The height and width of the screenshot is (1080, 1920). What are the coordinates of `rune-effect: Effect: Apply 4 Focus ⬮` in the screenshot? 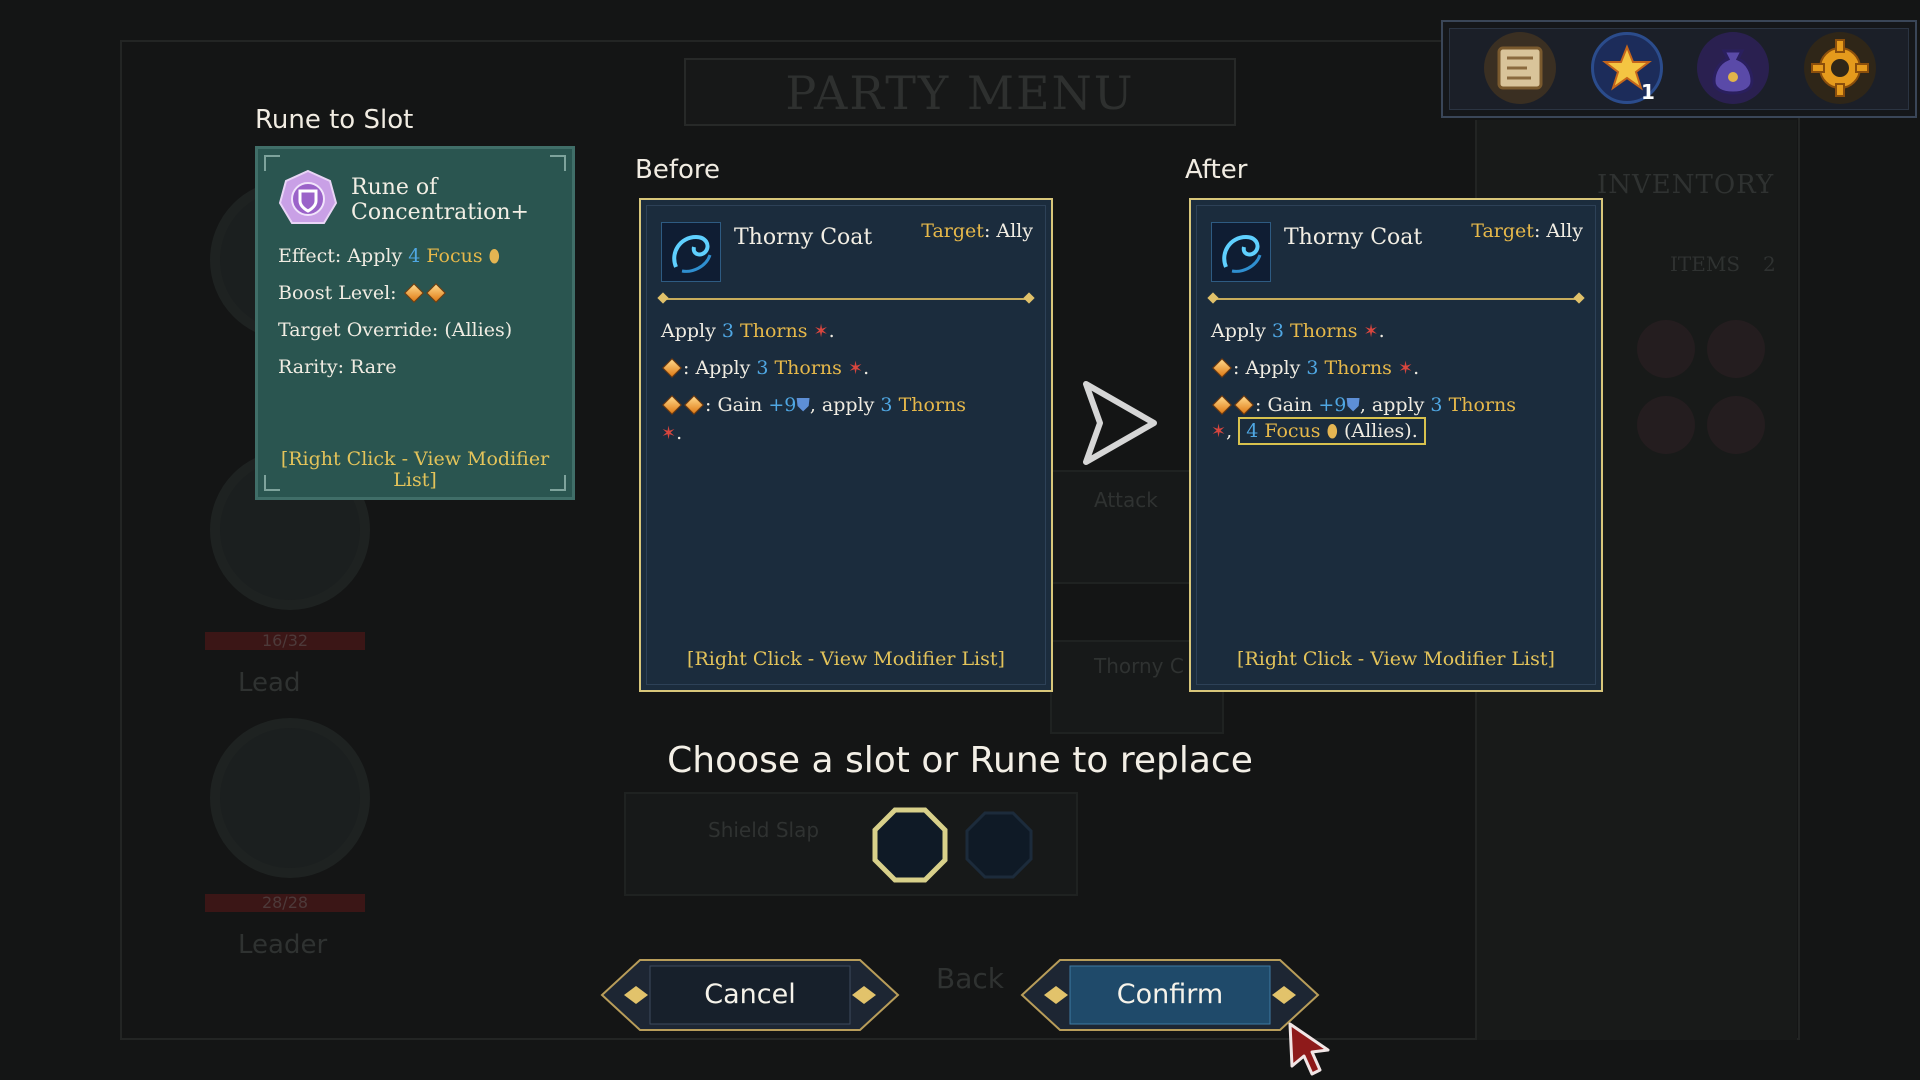 It's located at (389, 256).